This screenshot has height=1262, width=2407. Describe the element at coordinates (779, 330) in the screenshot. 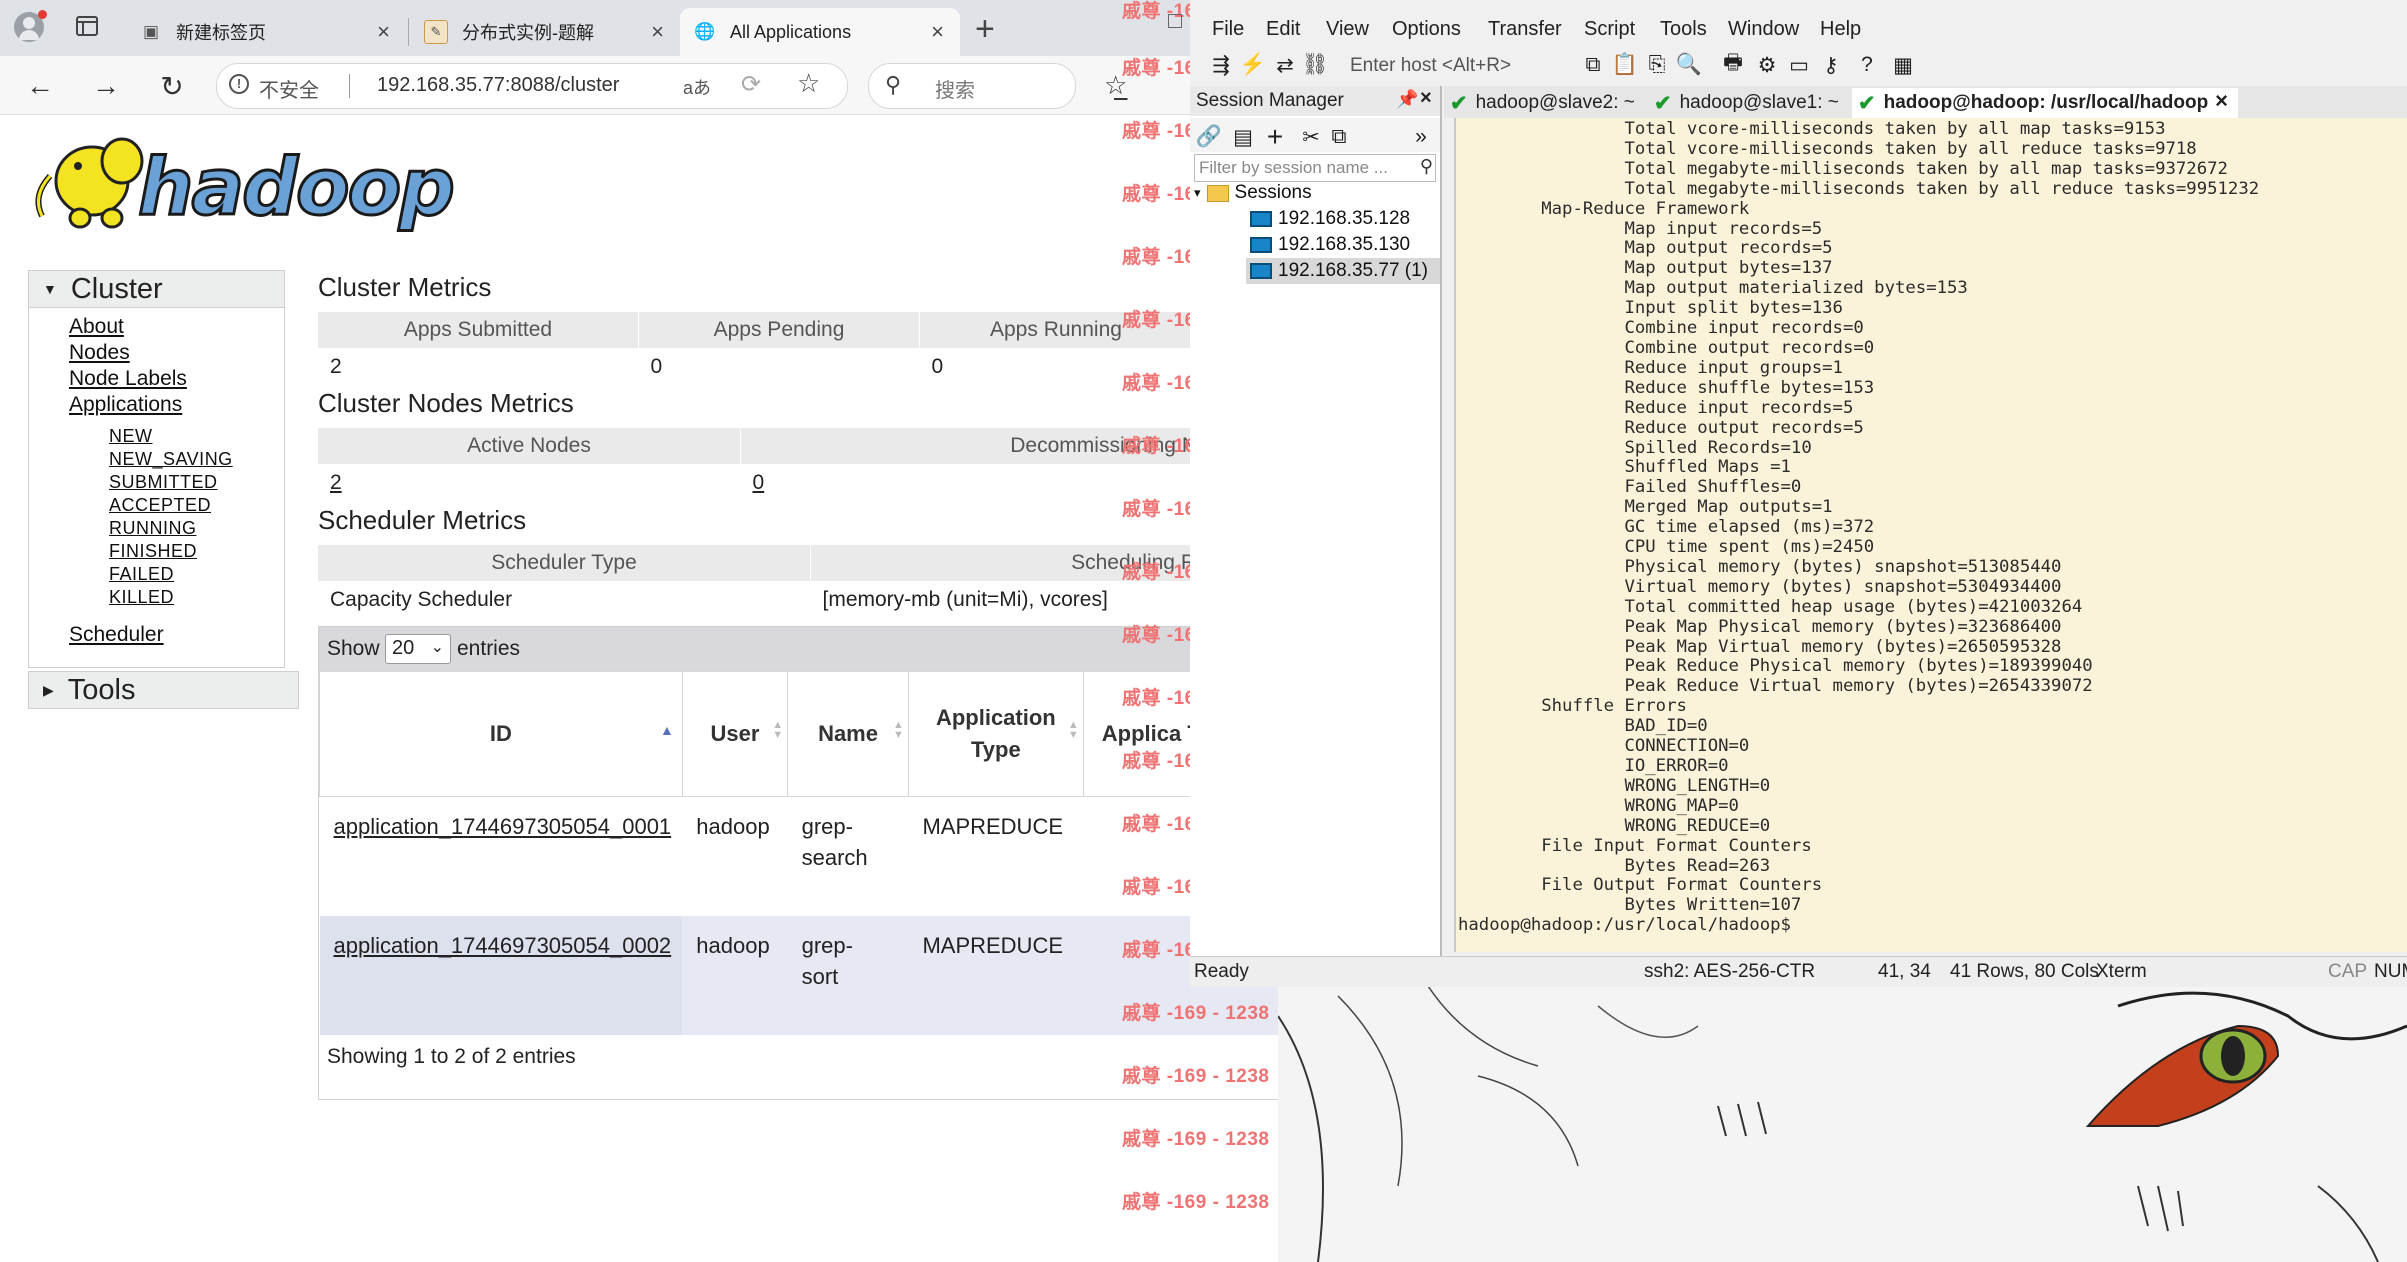

I see `col-apps-pending: Apps Pending` at that location.